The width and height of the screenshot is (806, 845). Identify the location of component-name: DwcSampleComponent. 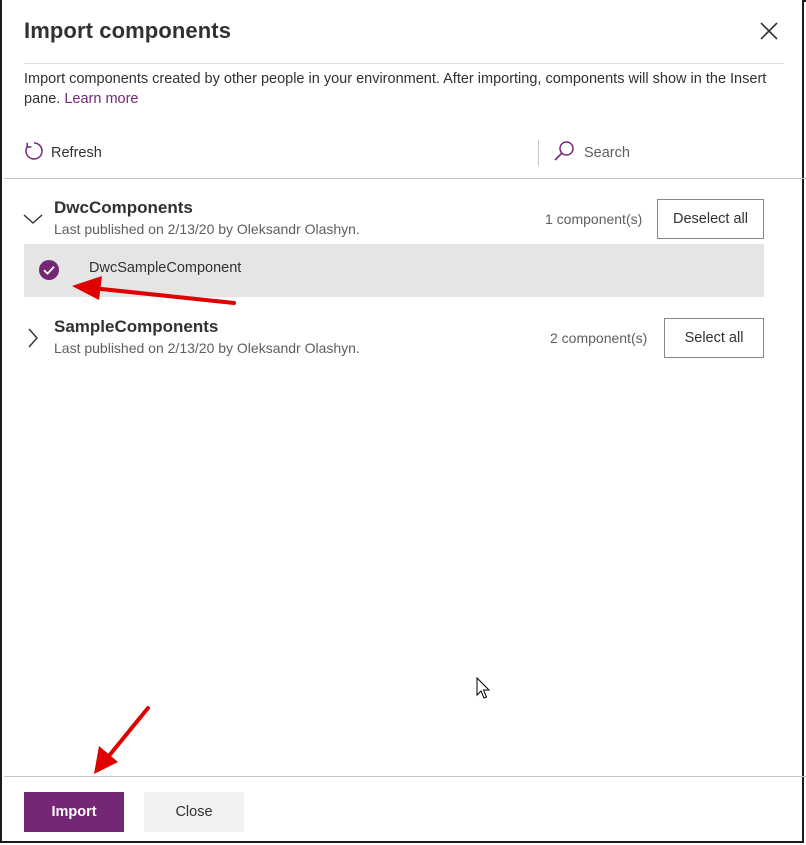
(165, 268).